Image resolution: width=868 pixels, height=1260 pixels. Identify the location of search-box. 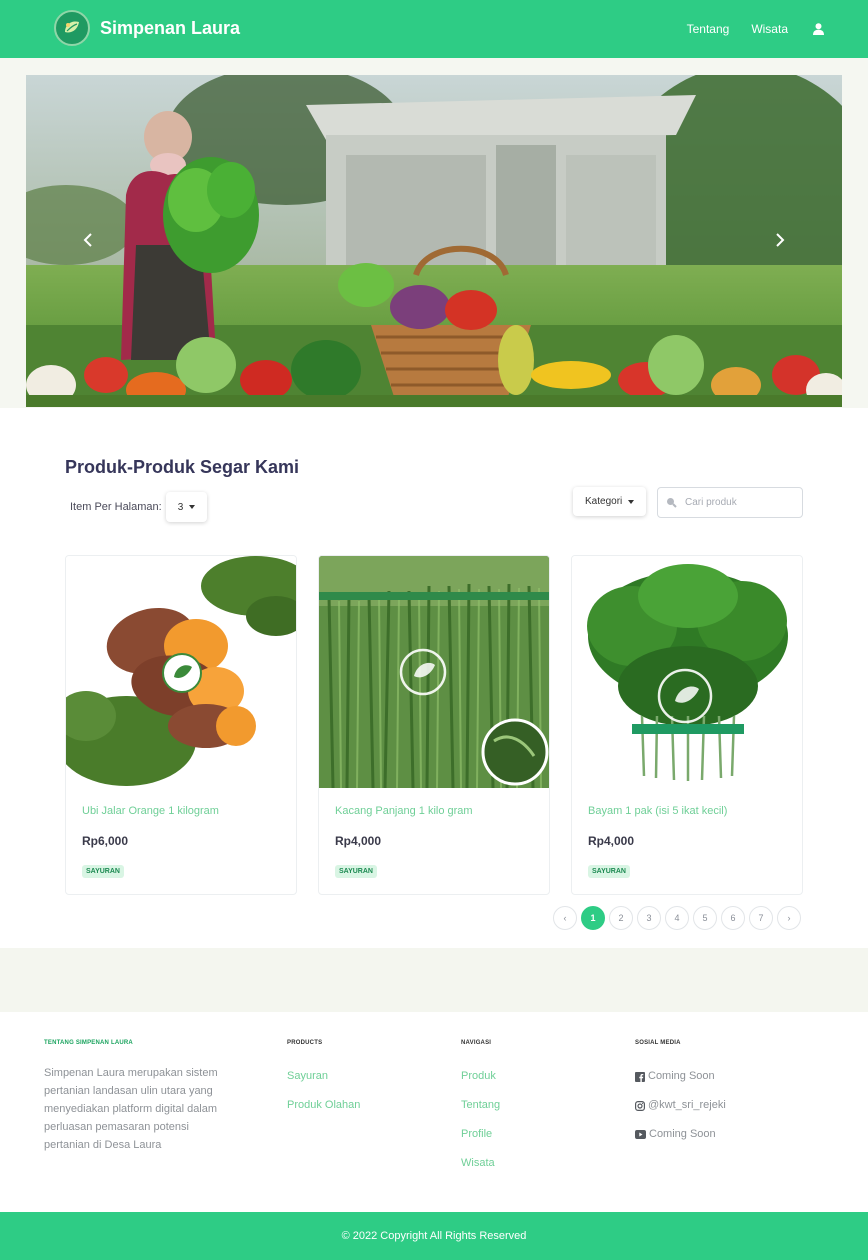
(730, 502).